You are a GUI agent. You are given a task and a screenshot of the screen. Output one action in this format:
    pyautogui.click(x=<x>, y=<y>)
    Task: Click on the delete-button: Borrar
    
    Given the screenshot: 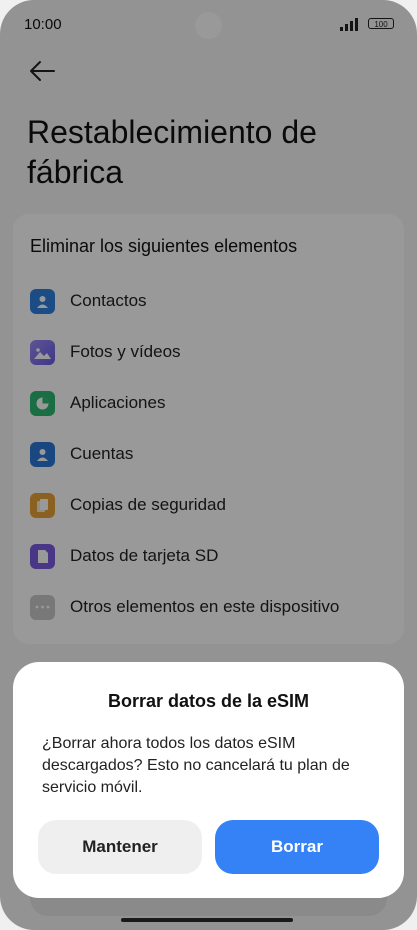 What is the action you would take?
    pyautogui.click(x=297, y=847)
    